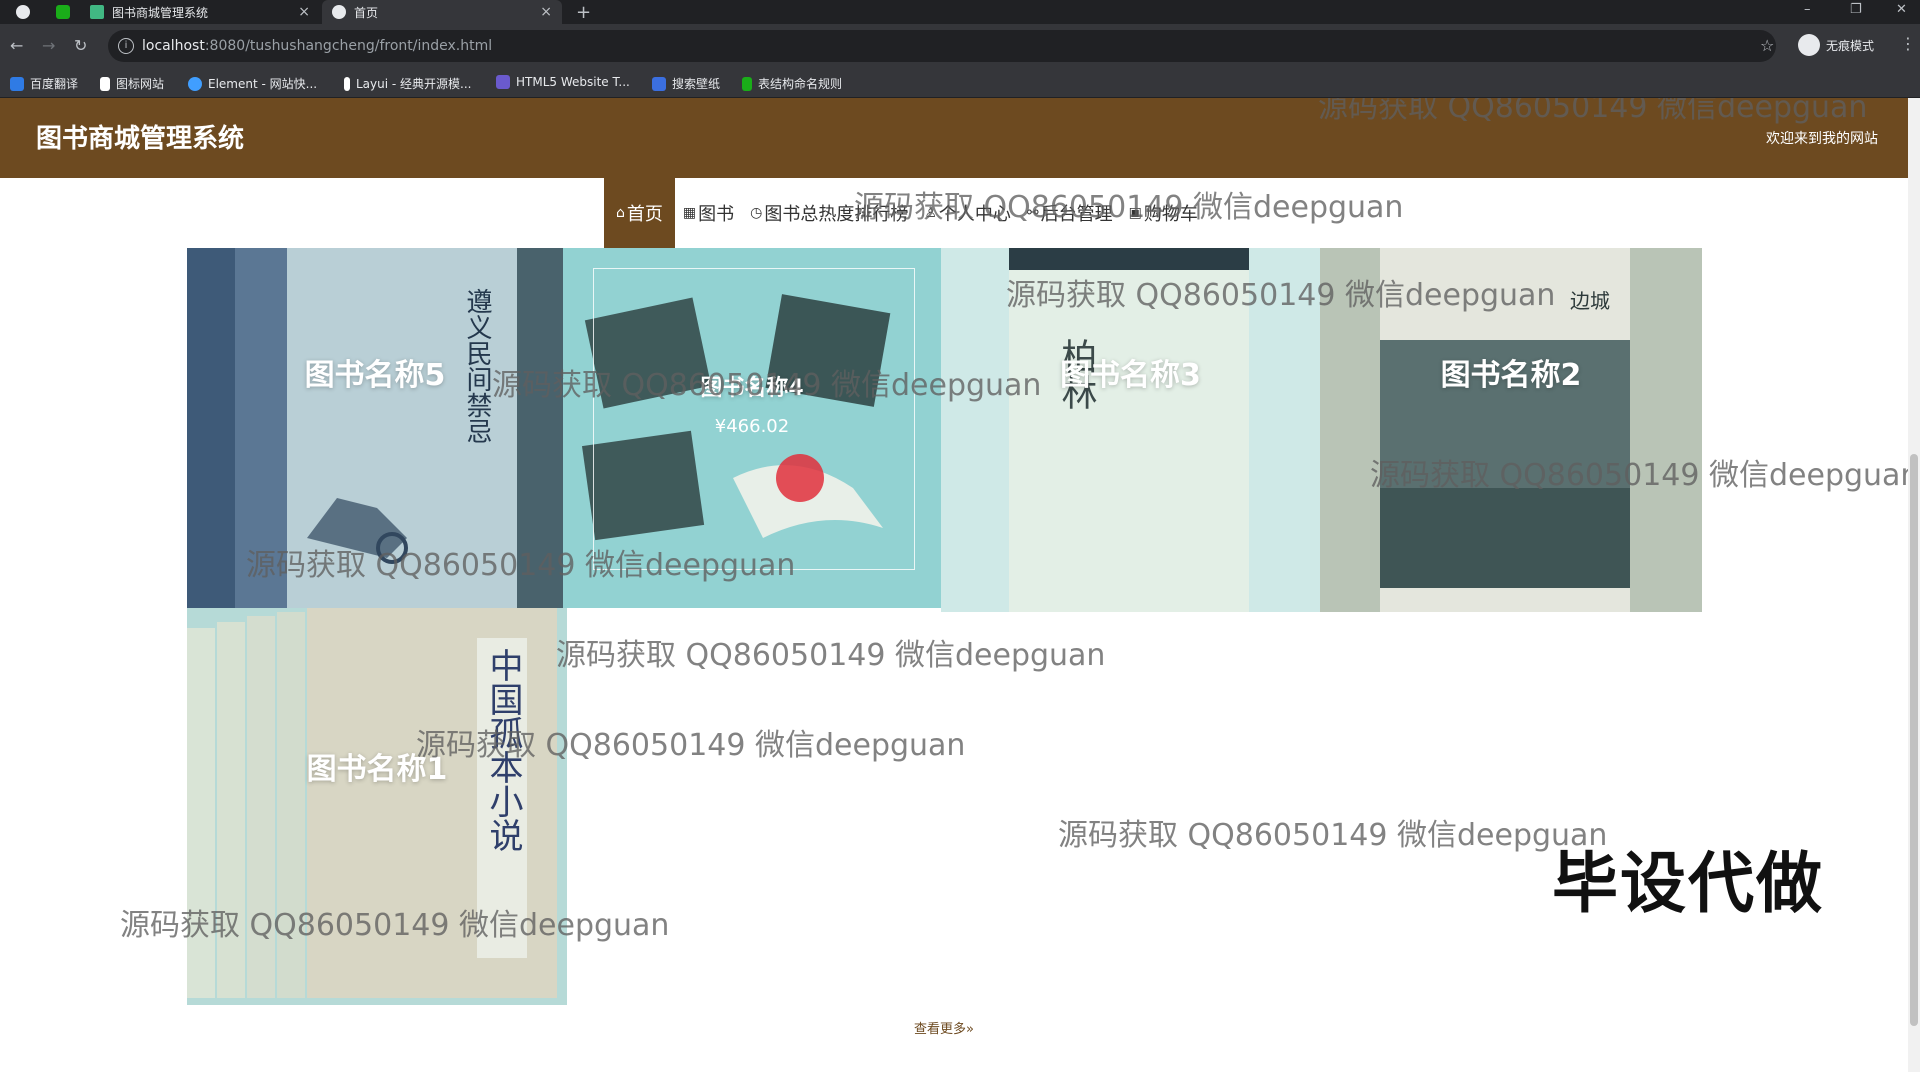 The height and width of the screenshot is (1072, 1920). Describe the element at coordinates (48, 45) in the screenshot. I see `forward-arrow-icon: →` at that location.